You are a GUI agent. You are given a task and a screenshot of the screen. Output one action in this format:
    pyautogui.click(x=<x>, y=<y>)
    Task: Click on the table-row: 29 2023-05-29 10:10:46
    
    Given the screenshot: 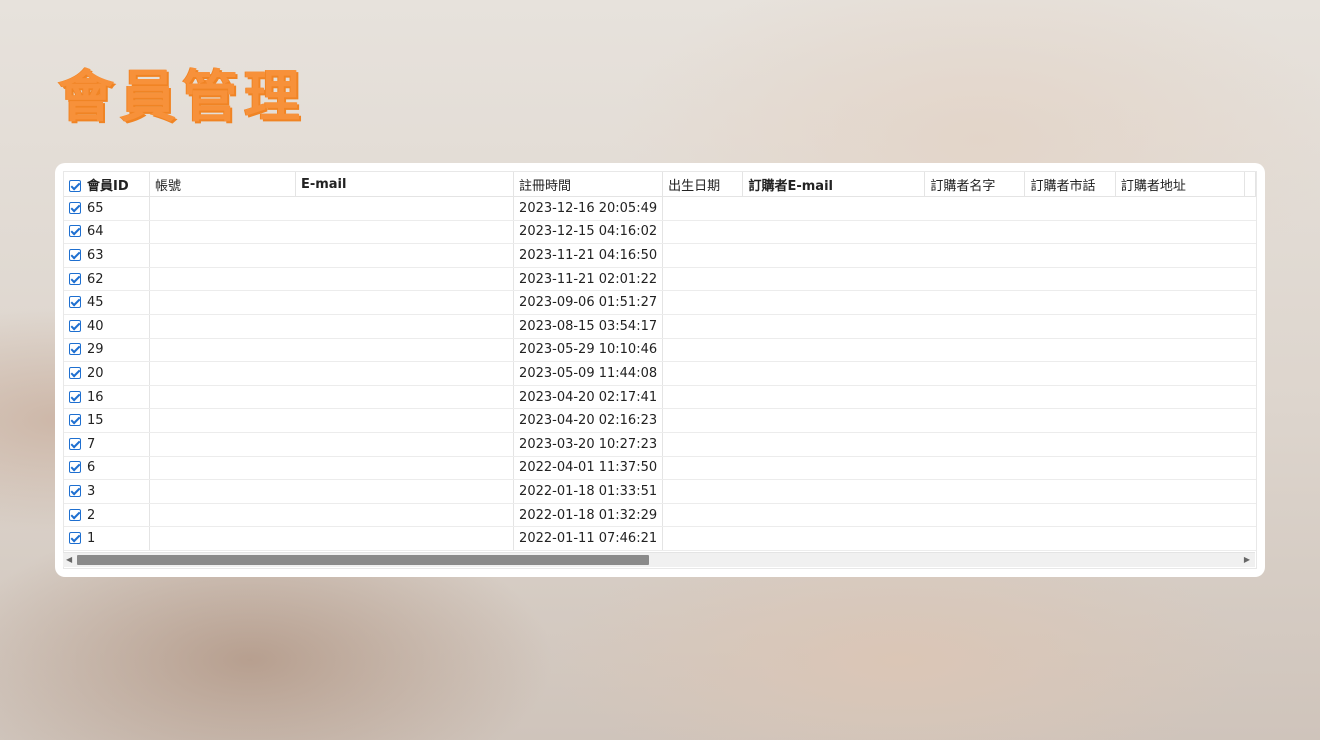 What is the action you would take?
    pyautogui.click(x=660, y=350)
    